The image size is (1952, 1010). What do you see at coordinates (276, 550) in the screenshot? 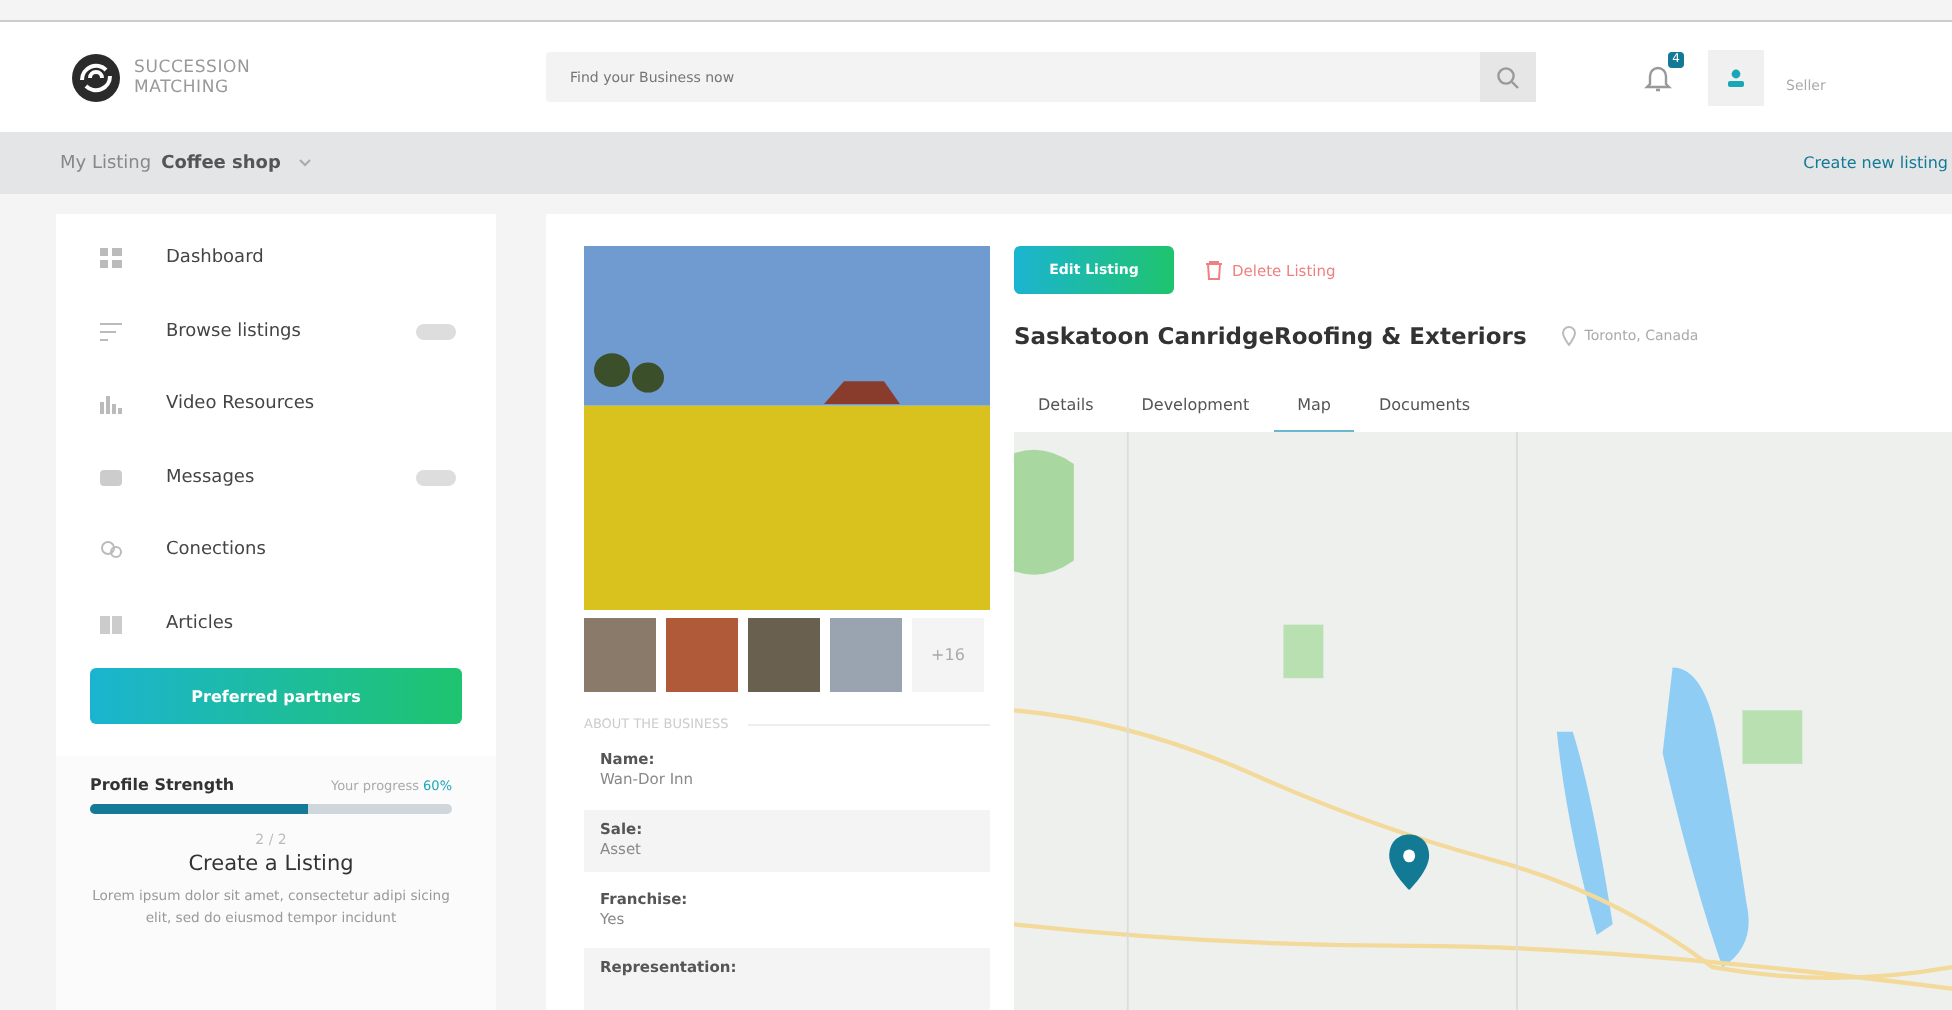
I see `sidebar-item: Conections` at bounding box center [276, 550].